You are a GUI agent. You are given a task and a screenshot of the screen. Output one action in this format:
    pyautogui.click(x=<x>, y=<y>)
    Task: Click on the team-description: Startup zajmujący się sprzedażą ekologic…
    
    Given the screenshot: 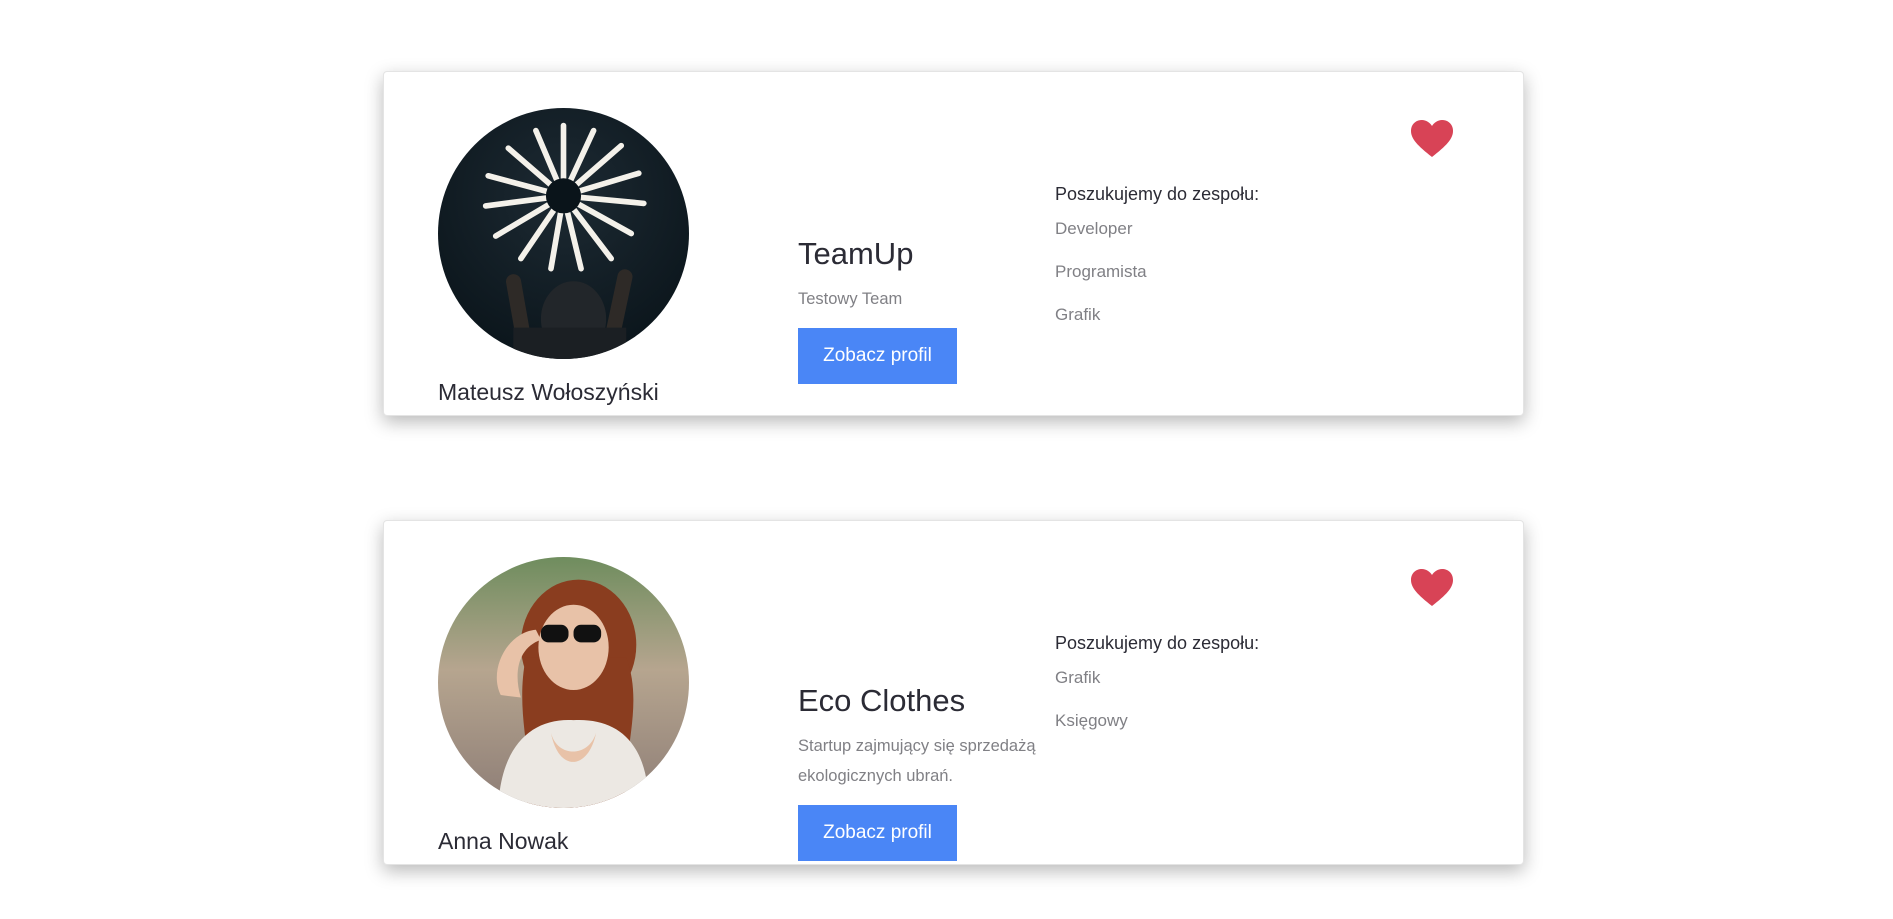 What is the action you would take?
    pyautogui.click(x=917, y=761)
    